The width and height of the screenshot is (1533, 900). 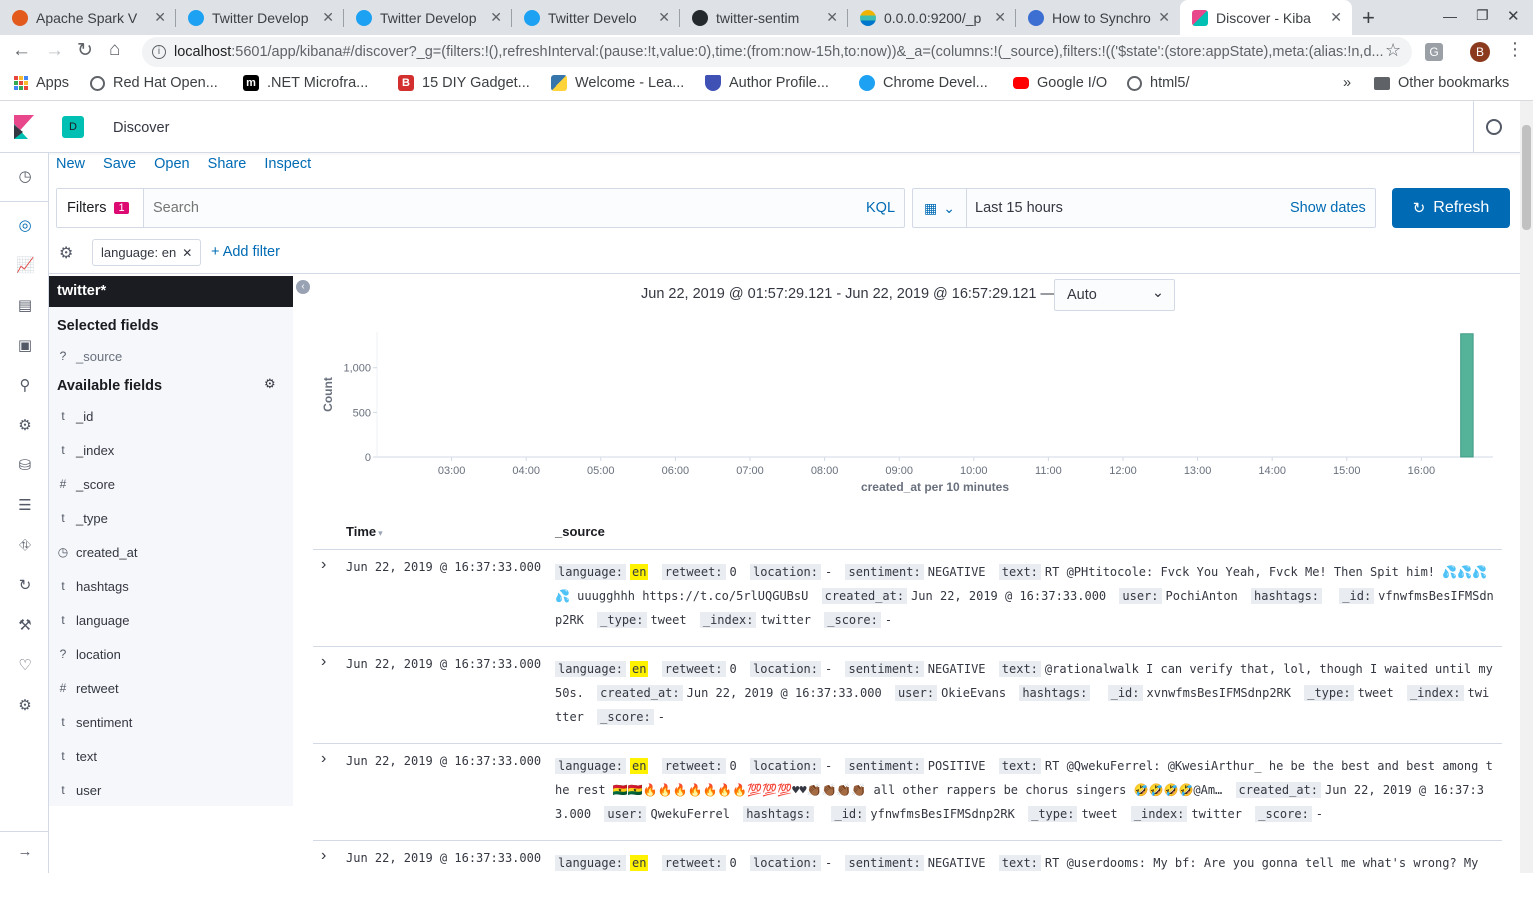 What do you see at coordinates (1513, 16) in the screenshot?
I see `window-close-icon: ✕` at bounding box center [1513, 16].